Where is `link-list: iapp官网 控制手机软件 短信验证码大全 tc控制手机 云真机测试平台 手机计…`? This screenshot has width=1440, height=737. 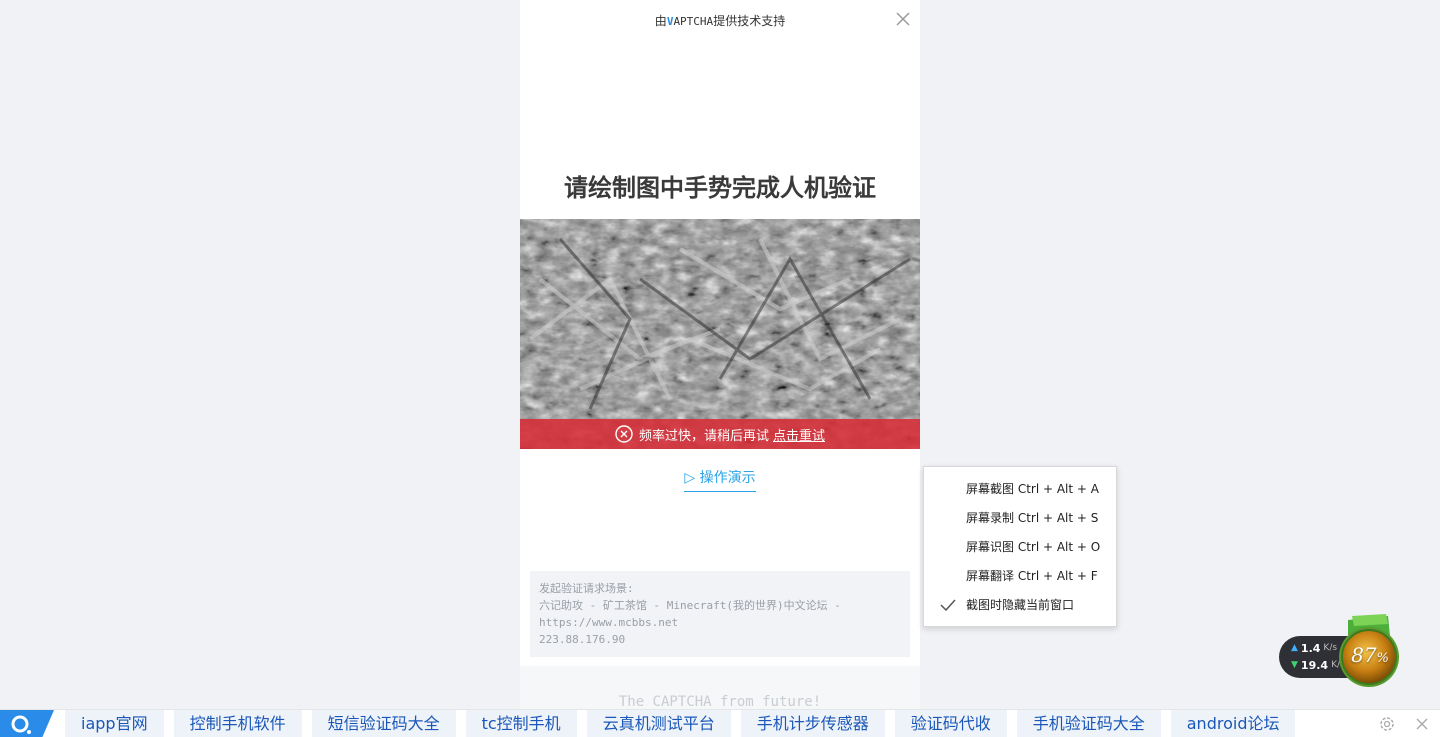
link-list: iapp官网 控制手机软件 短信验证码大全 tc控制手机 云真机测试平台 手机计… is located at coordinates (680, 723).